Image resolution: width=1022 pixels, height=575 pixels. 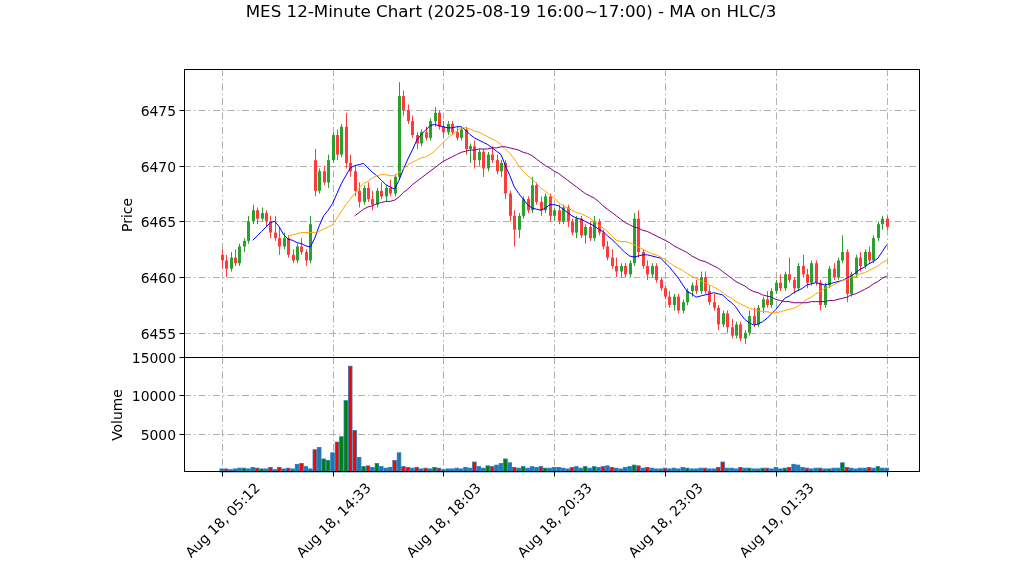 What do you see at coordinates (158, 221) in the screenshot?
I see `axis-tick-label: 6465` at bounding box center [158, 221].